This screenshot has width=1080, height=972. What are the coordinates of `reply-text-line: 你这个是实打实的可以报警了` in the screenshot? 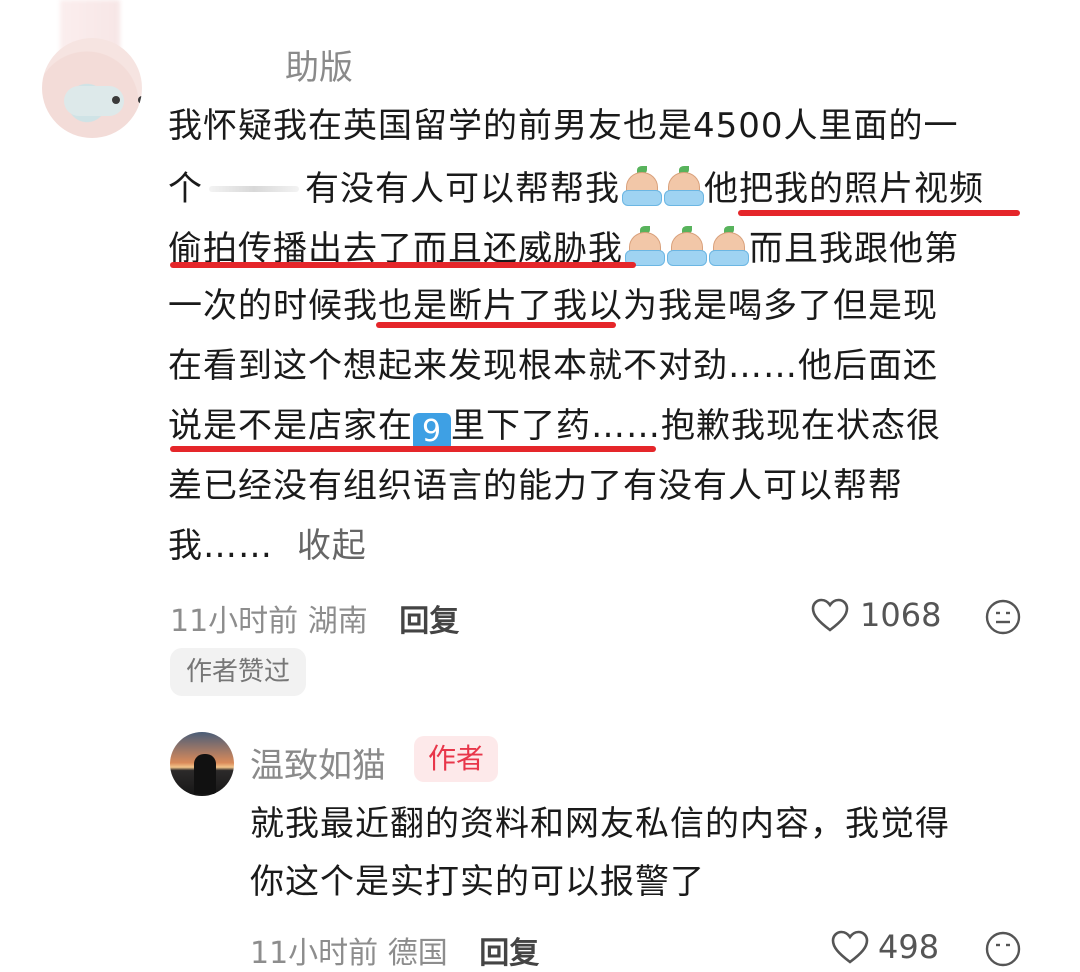 It's located at (477, 882).